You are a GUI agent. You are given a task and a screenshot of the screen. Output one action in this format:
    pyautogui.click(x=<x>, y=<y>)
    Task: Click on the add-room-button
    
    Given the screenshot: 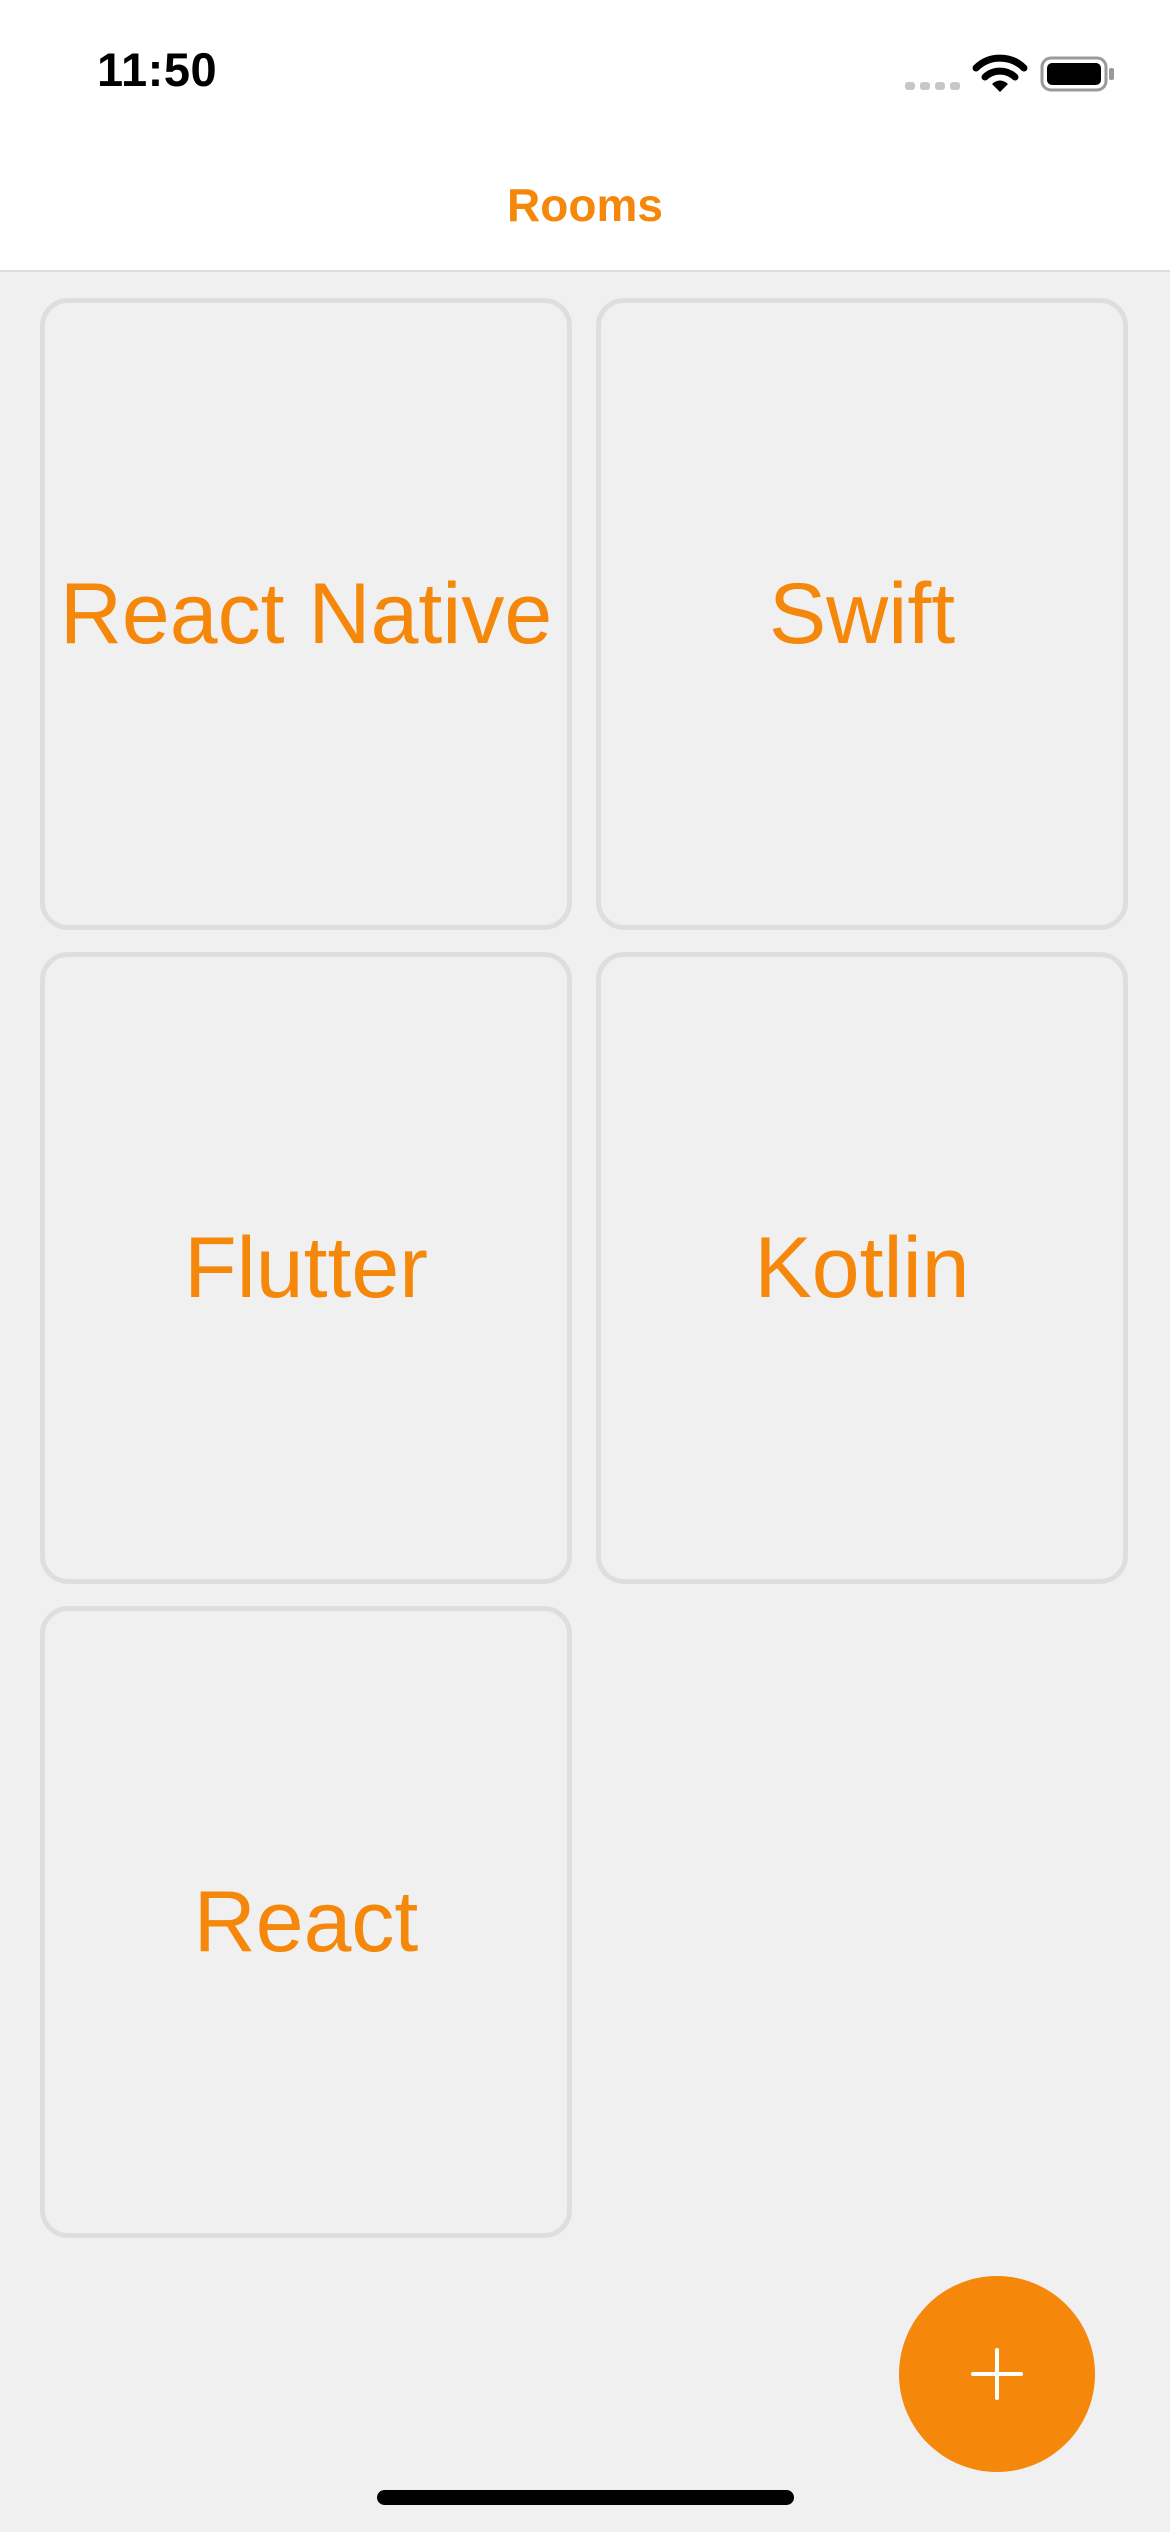 What is the action you would take?
    pyautogui.click(x=997, y=2374)
    